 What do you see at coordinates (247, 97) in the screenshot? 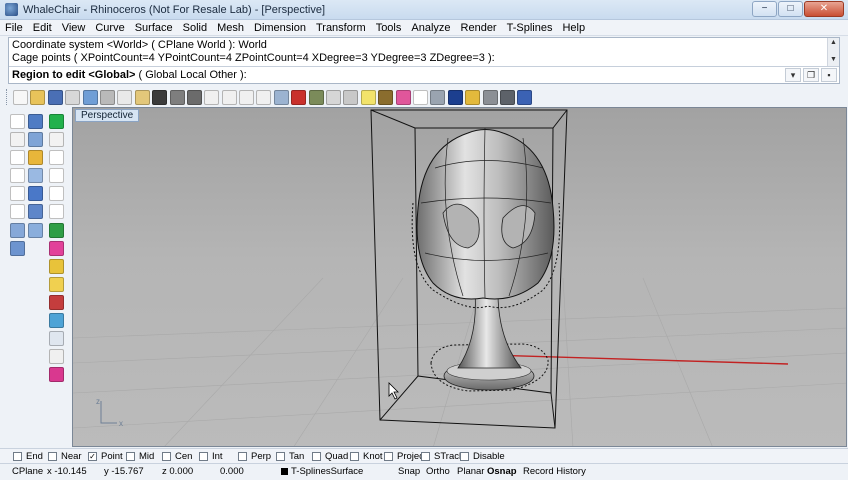
I see `zoom-extents-icon` at bounding box center [247, 97].